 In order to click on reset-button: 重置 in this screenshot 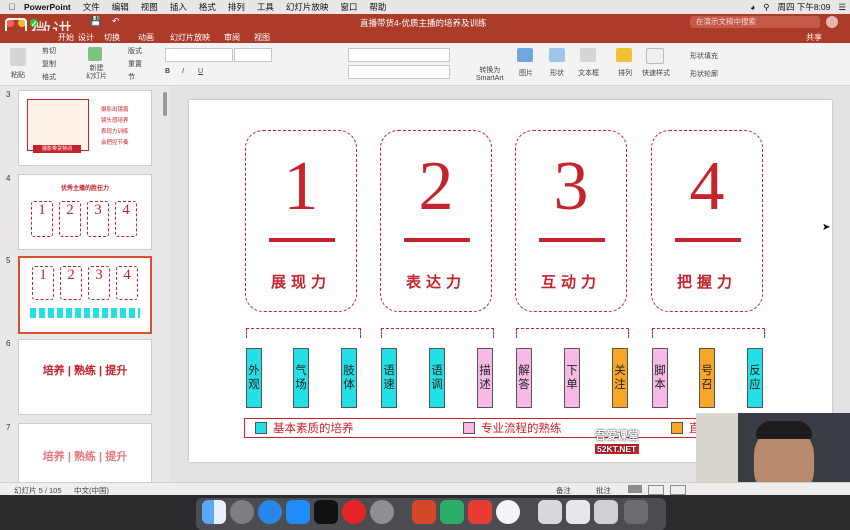, I will do `click(135, 64)`.